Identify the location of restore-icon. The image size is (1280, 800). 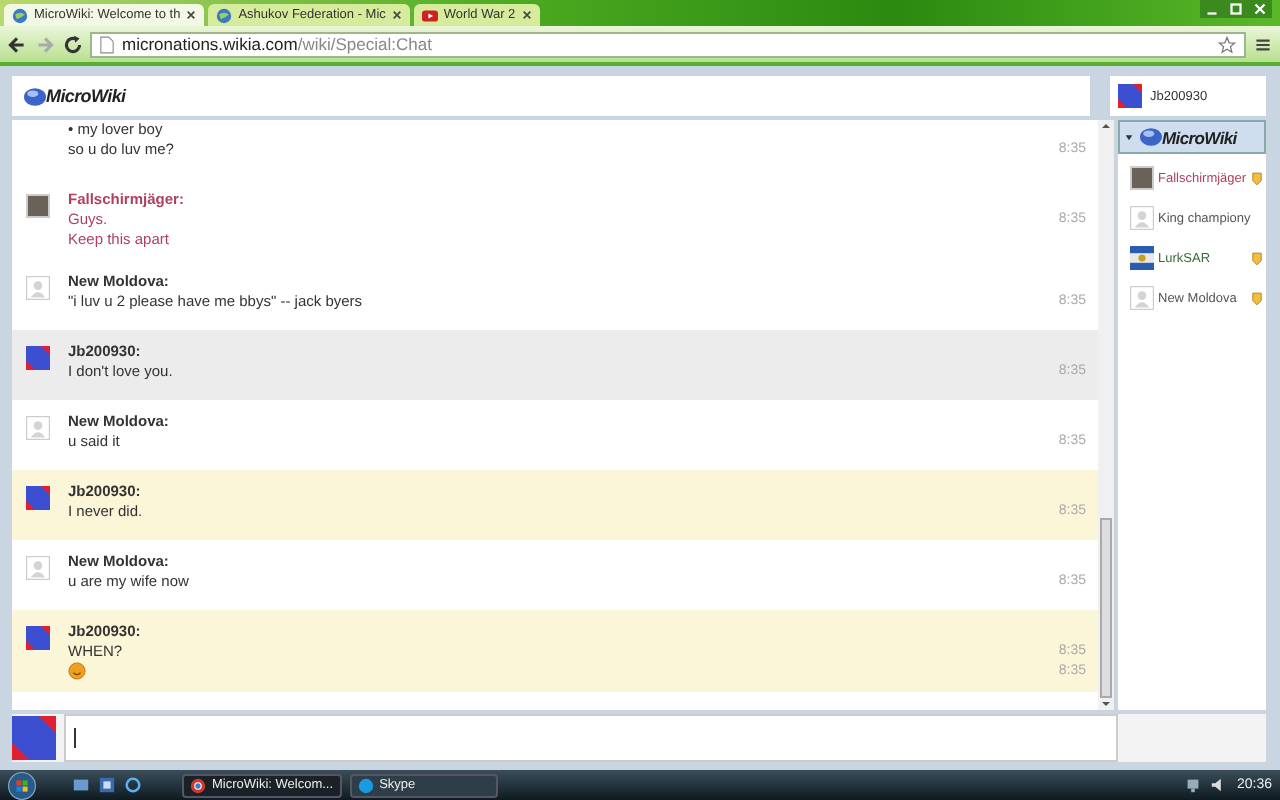
(1236, 9).